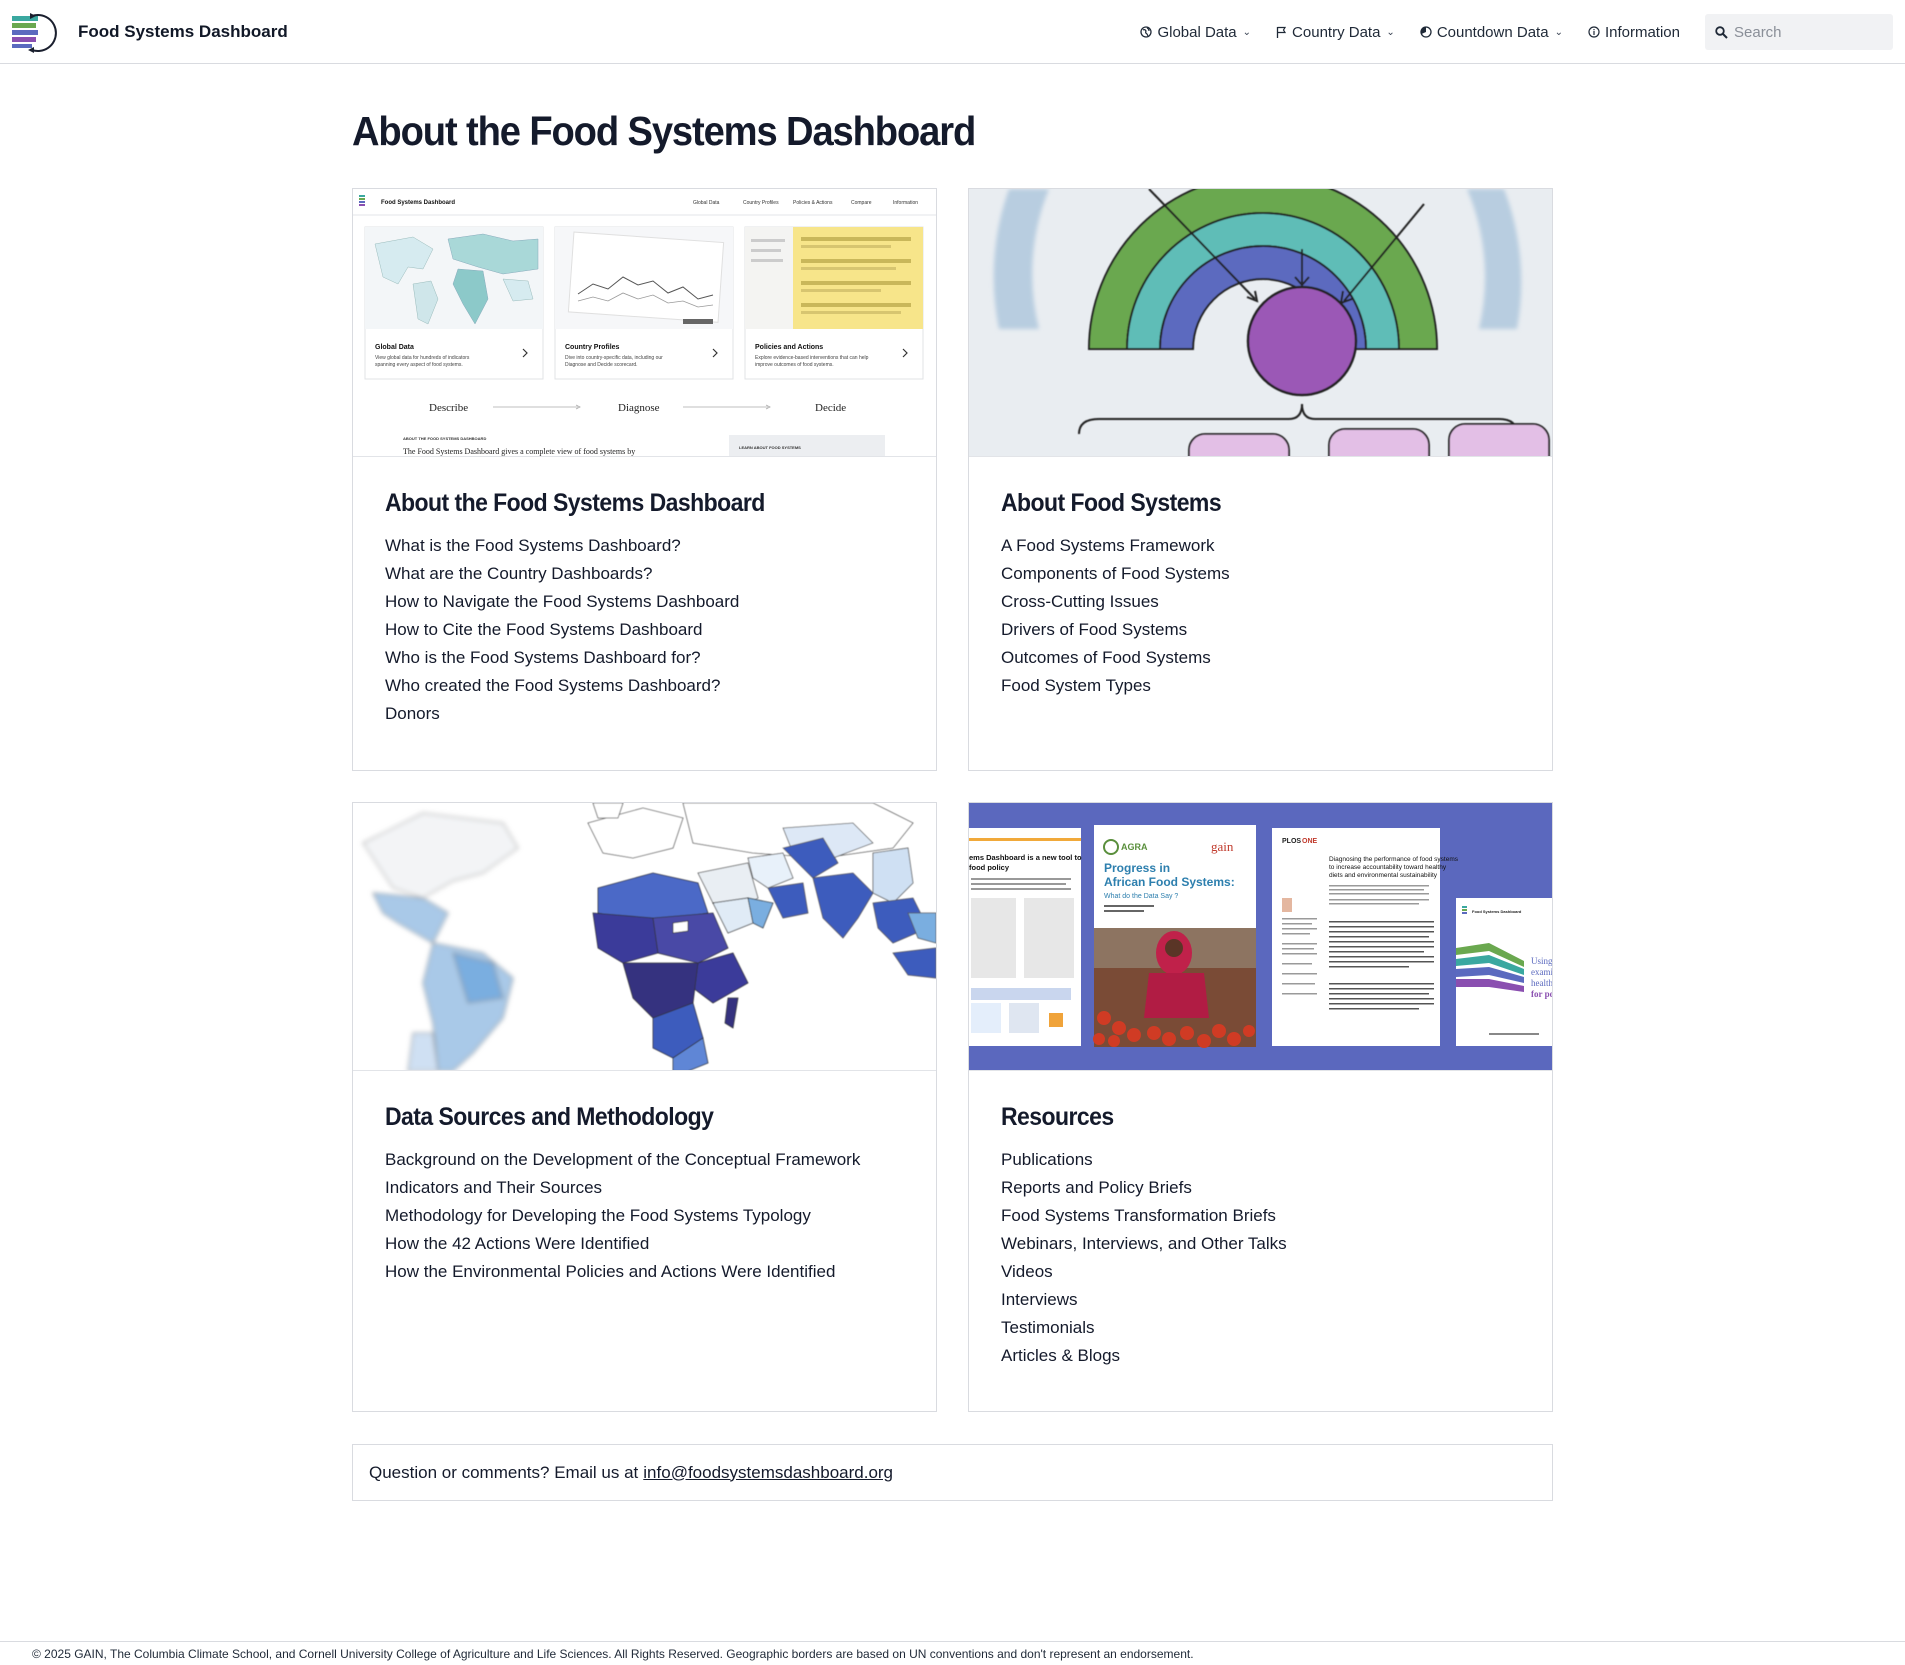 The width and height of the screenshot is (1905, 1665). What do you see at coordinates (1260, 1300) in the screenshot?
I see `link-interviews: Interviews` at bounding box center [1260, 1300].